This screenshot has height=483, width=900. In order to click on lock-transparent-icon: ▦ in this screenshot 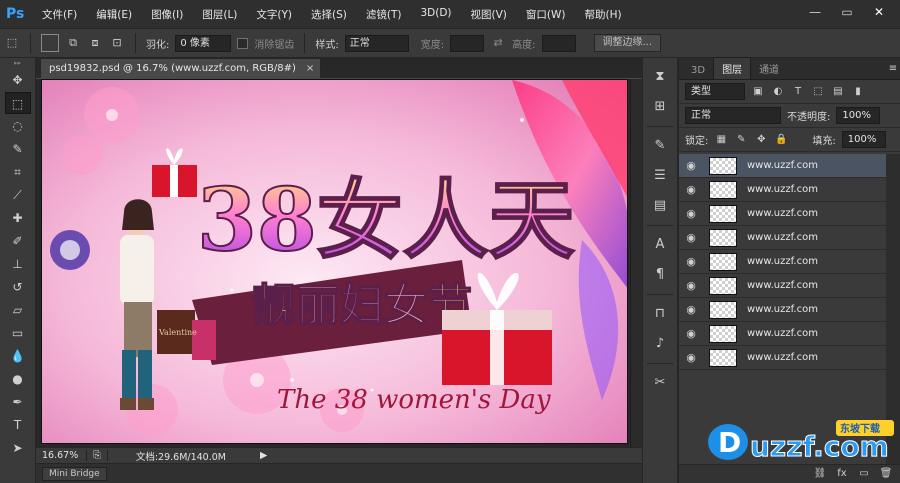, I will do `click(721, 140)`.